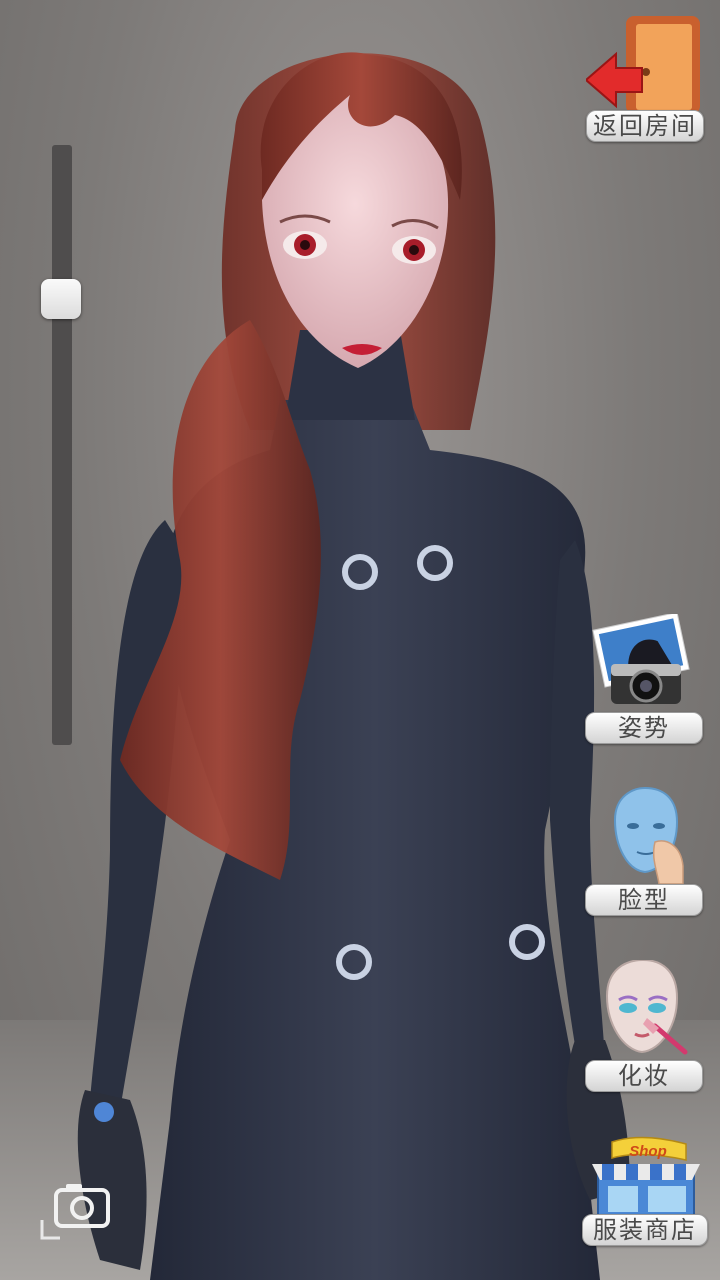 The width and height of the screenshot is (720, 1280). I want to click on zoom-slider-thumb, so click(61, 299).